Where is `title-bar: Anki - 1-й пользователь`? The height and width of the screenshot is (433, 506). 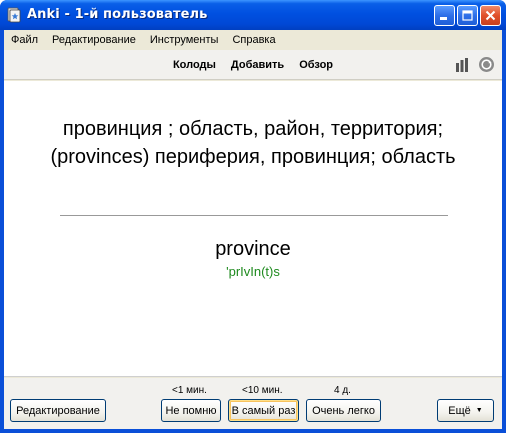 title-bar: Anki - 1-й пользователь is located at coordinates (253, 15).